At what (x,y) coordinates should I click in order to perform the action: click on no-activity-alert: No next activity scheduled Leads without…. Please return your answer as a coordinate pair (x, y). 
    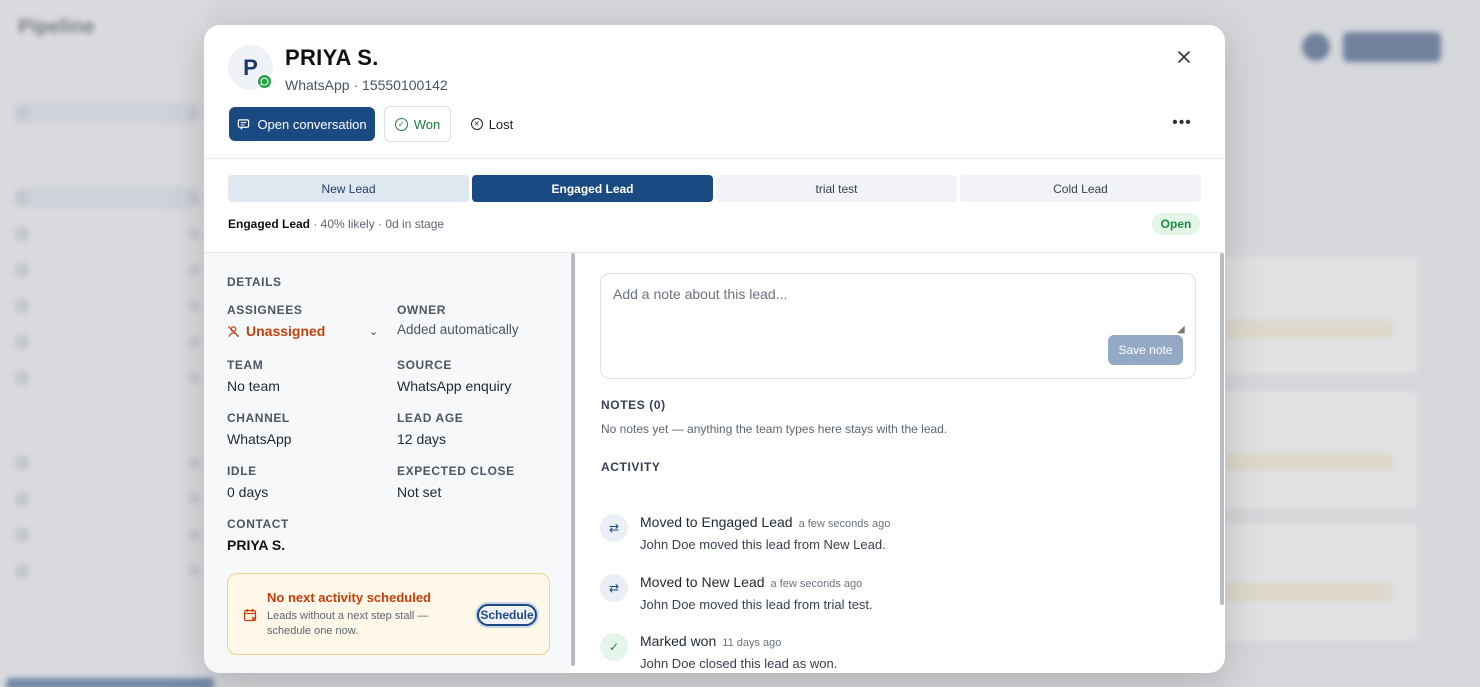
    Looking at the image, I should click on (388, 614).